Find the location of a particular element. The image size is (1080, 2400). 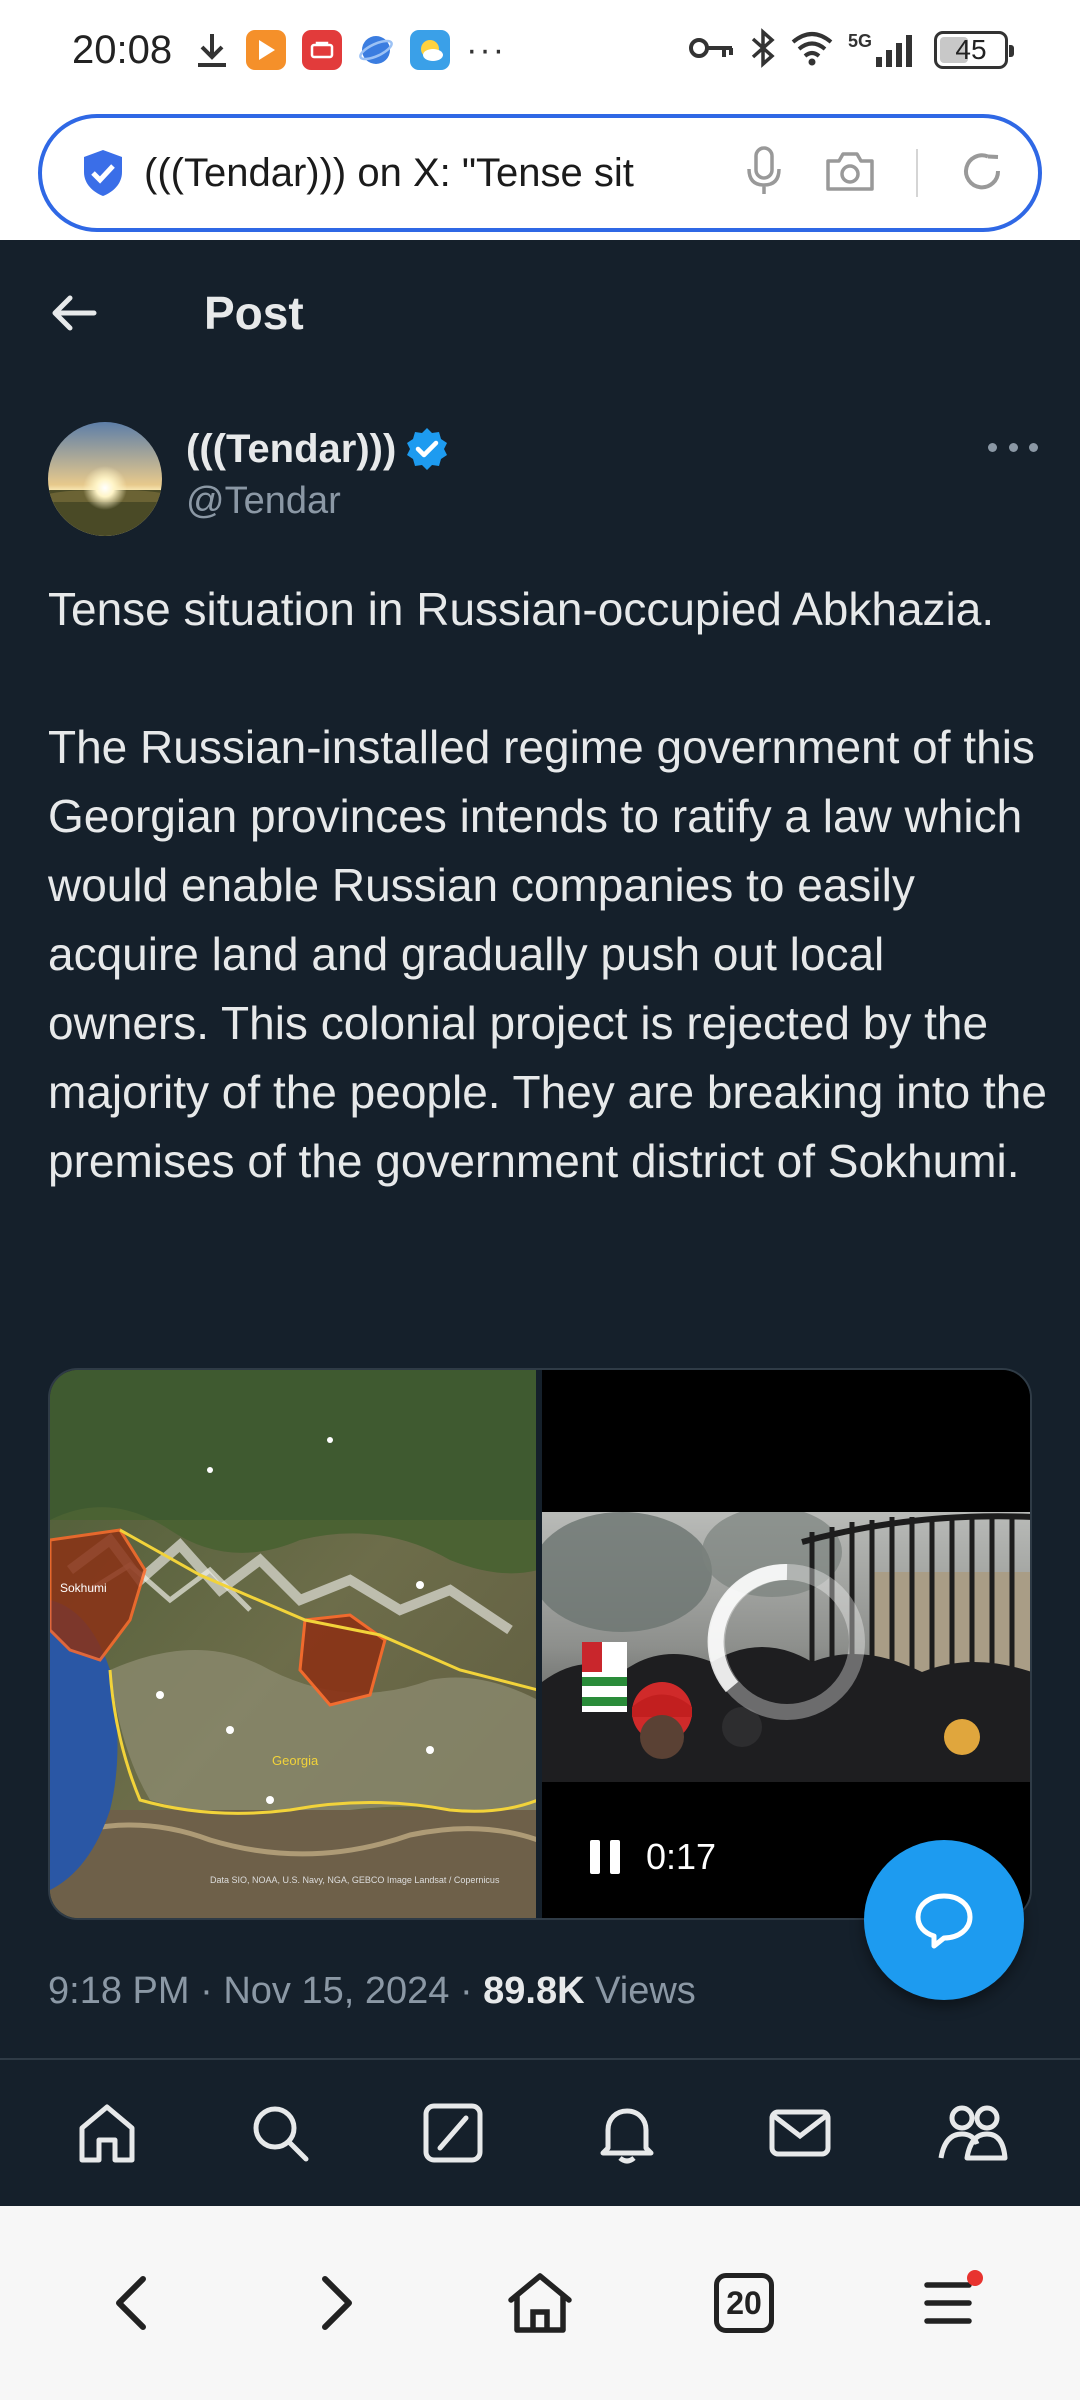

chevron-left-icon is located at coordinates (131, 2303).